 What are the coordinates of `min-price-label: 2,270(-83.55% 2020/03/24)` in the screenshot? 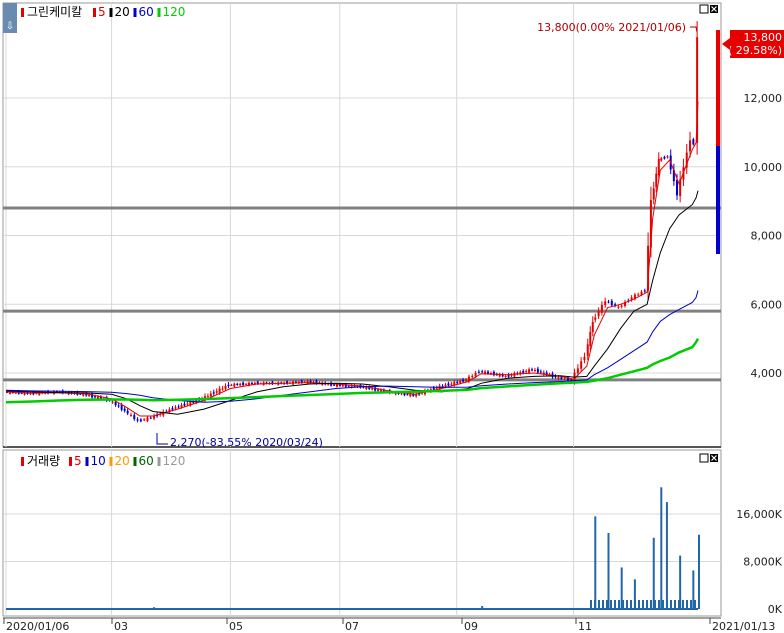 It's located at (246, 442).